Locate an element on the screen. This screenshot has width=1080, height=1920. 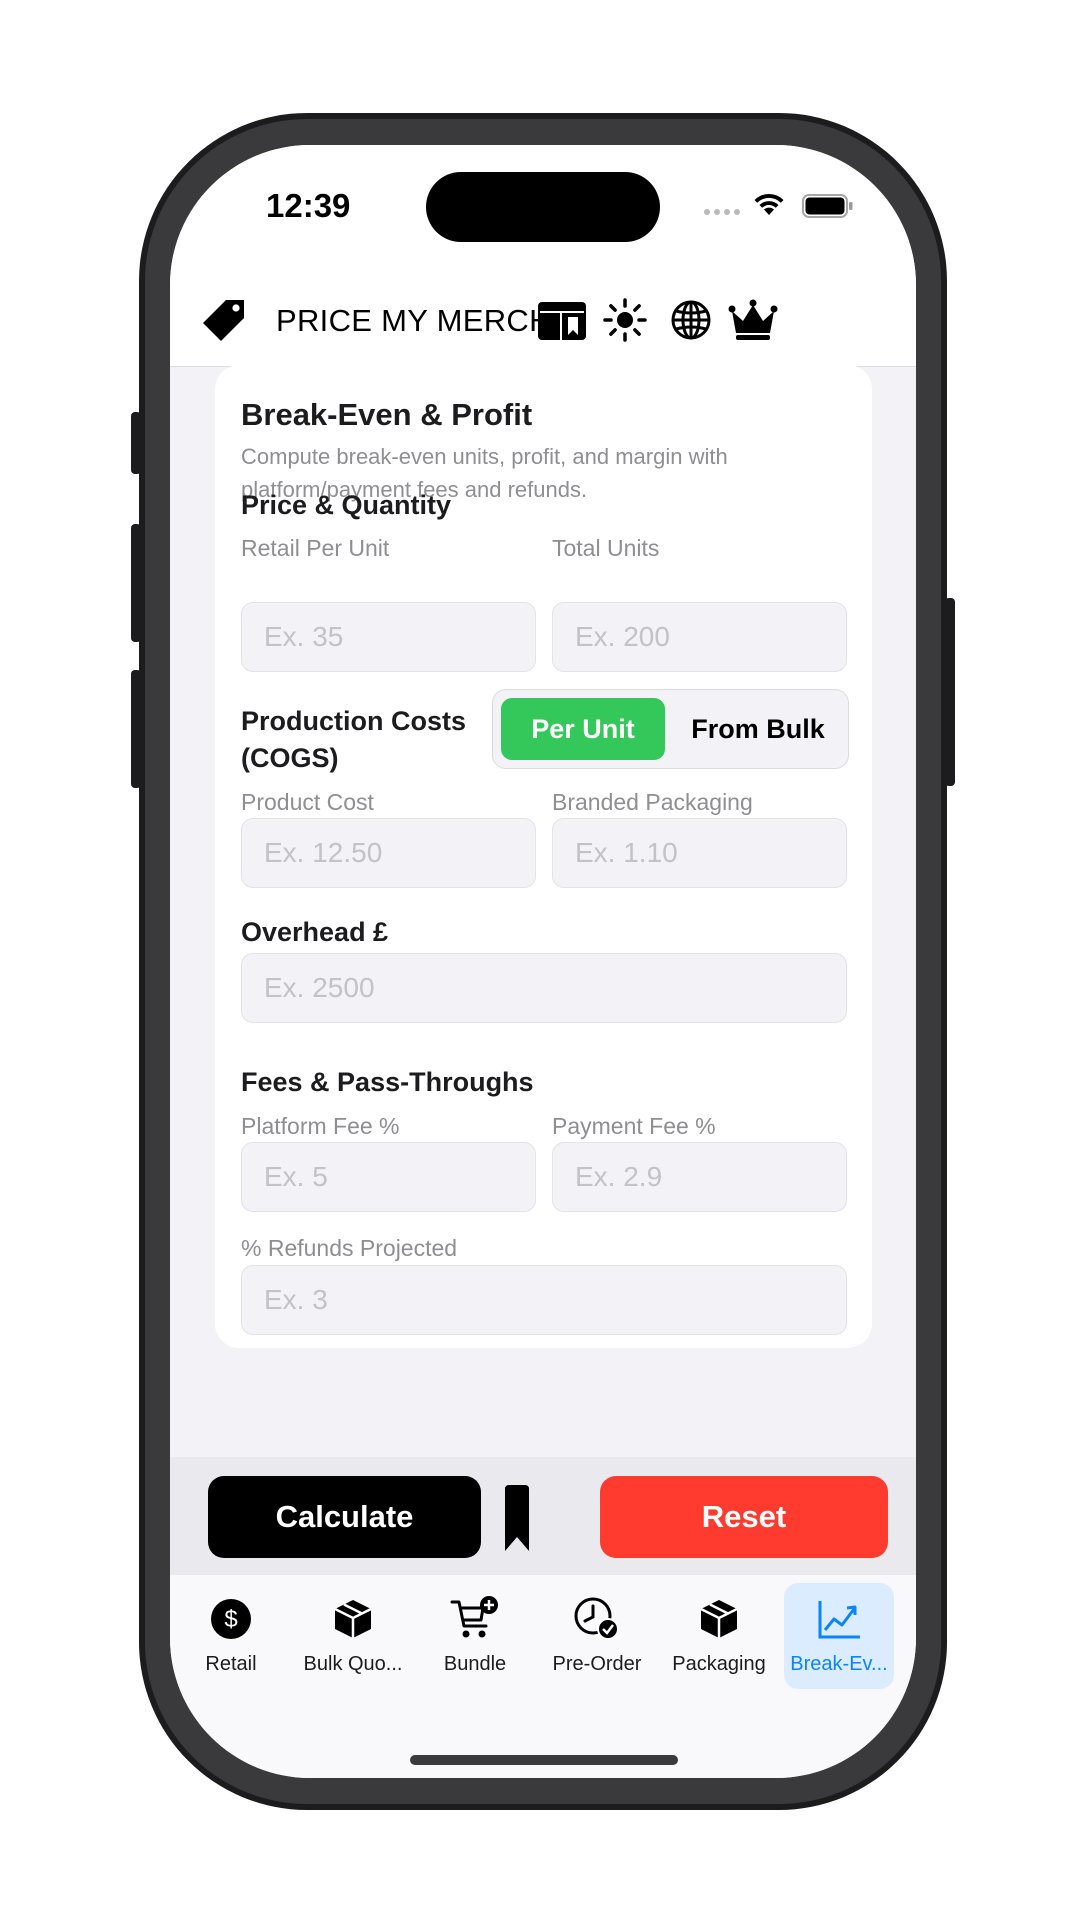
action-button is located at coordinates (136, 443).